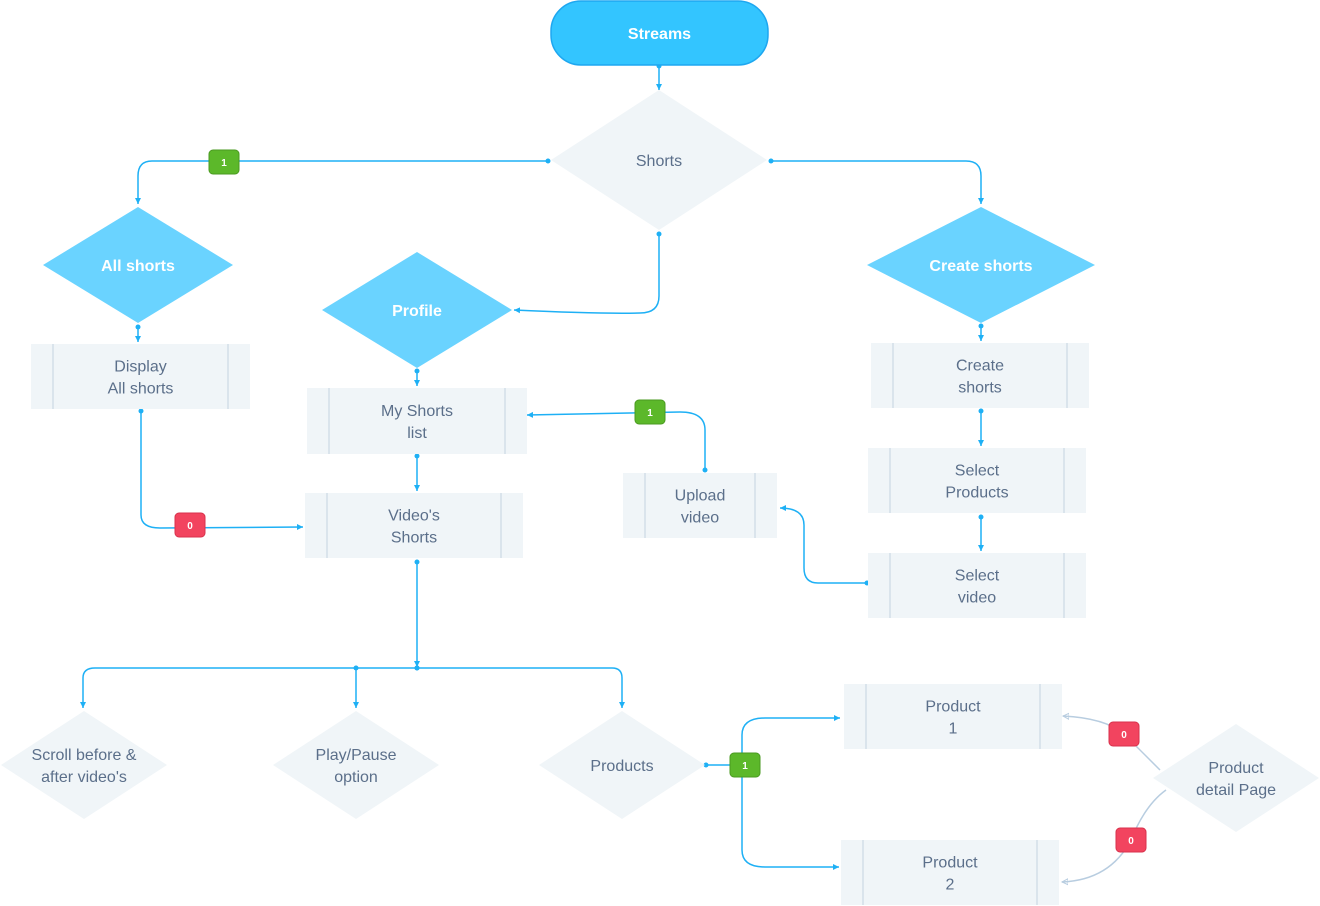 The image size is (1320, 906). What do you see at coordinates (980, 366) in the screenshot?
I see `node-label: Create` at bounding box center [980, 366].